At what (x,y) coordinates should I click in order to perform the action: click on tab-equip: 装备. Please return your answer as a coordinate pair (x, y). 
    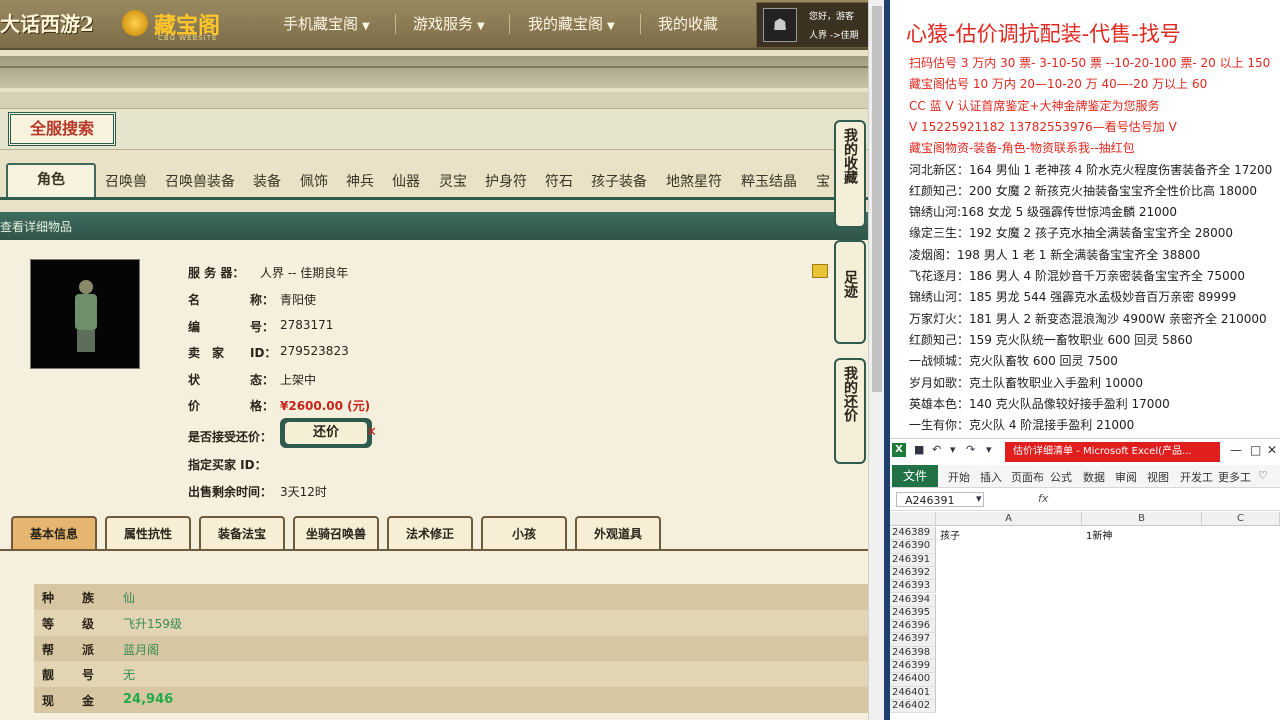
    Looking at the image, I should click on (267, 181).